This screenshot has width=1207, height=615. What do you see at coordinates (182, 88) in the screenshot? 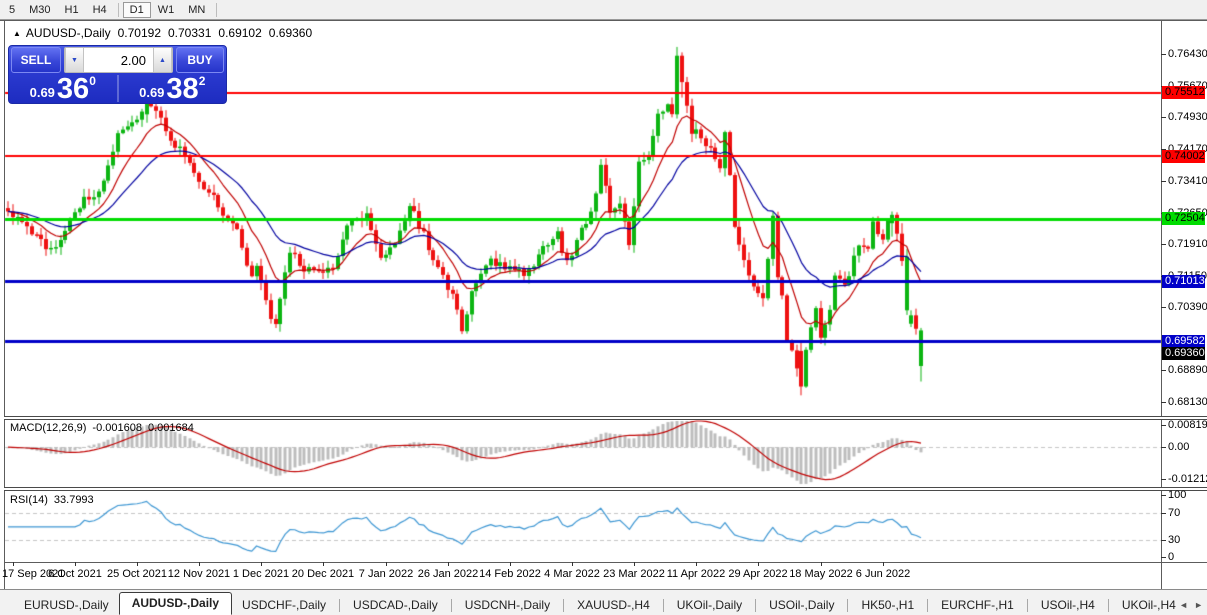
I see `buy-price-big: 38` at bounding box center [182, 88].